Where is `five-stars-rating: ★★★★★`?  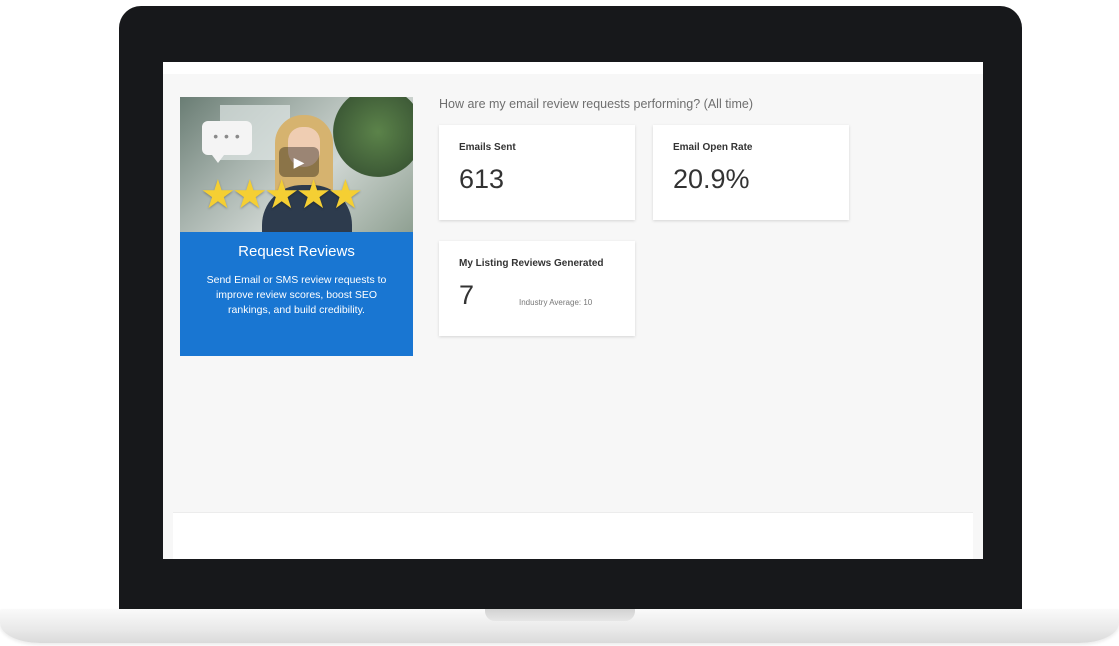
five-stars-rating: ★★★★★ is located at coordinates (300, 195).